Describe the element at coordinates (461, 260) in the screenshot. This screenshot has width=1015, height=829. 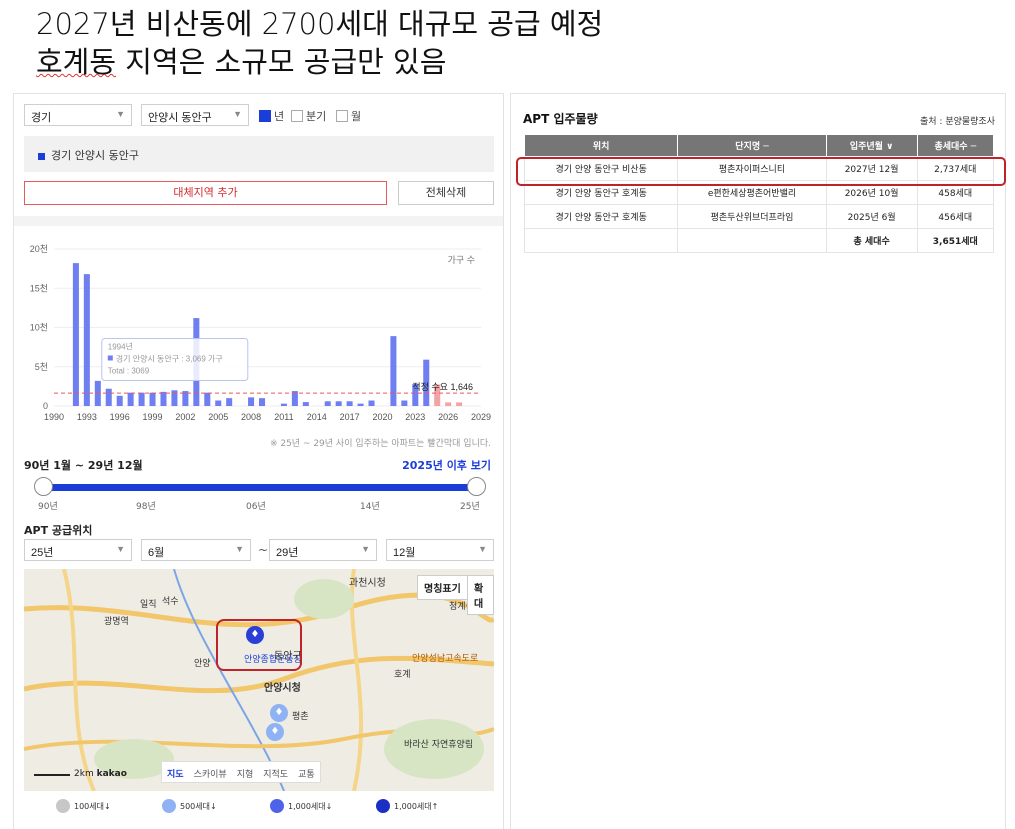
I see `series-label: 가구 수` at that location.